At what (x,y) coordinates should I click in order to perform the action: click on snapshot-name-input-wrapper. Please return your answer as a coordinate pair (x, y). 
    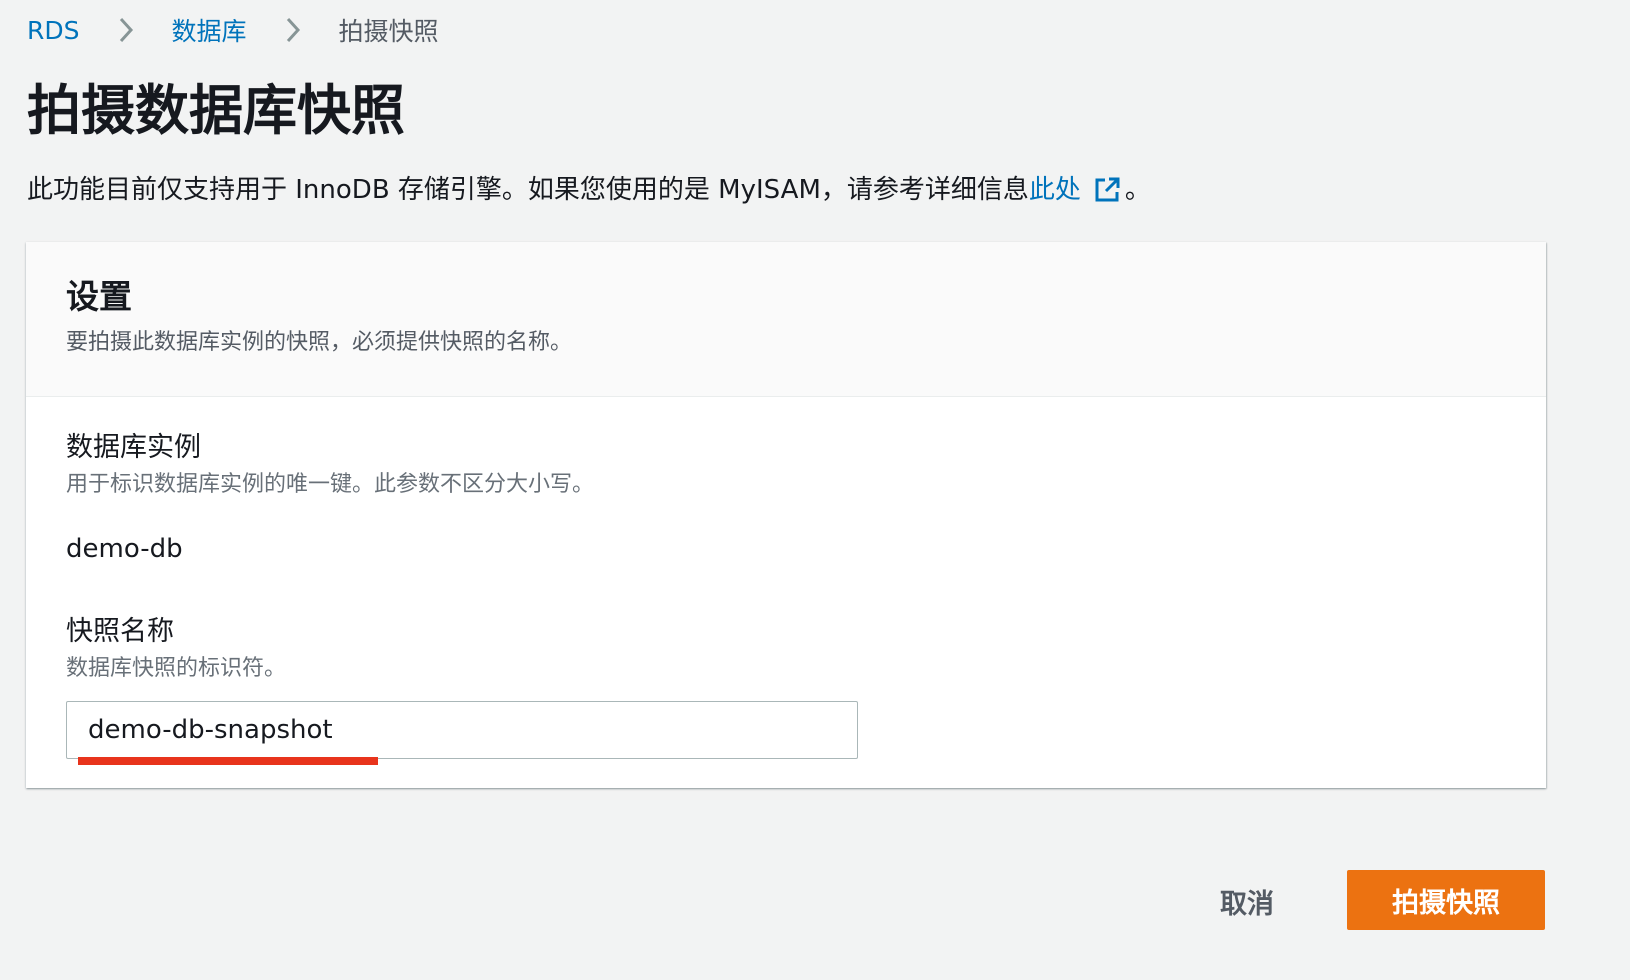
    Looking at the image, I should click on (462, 733).